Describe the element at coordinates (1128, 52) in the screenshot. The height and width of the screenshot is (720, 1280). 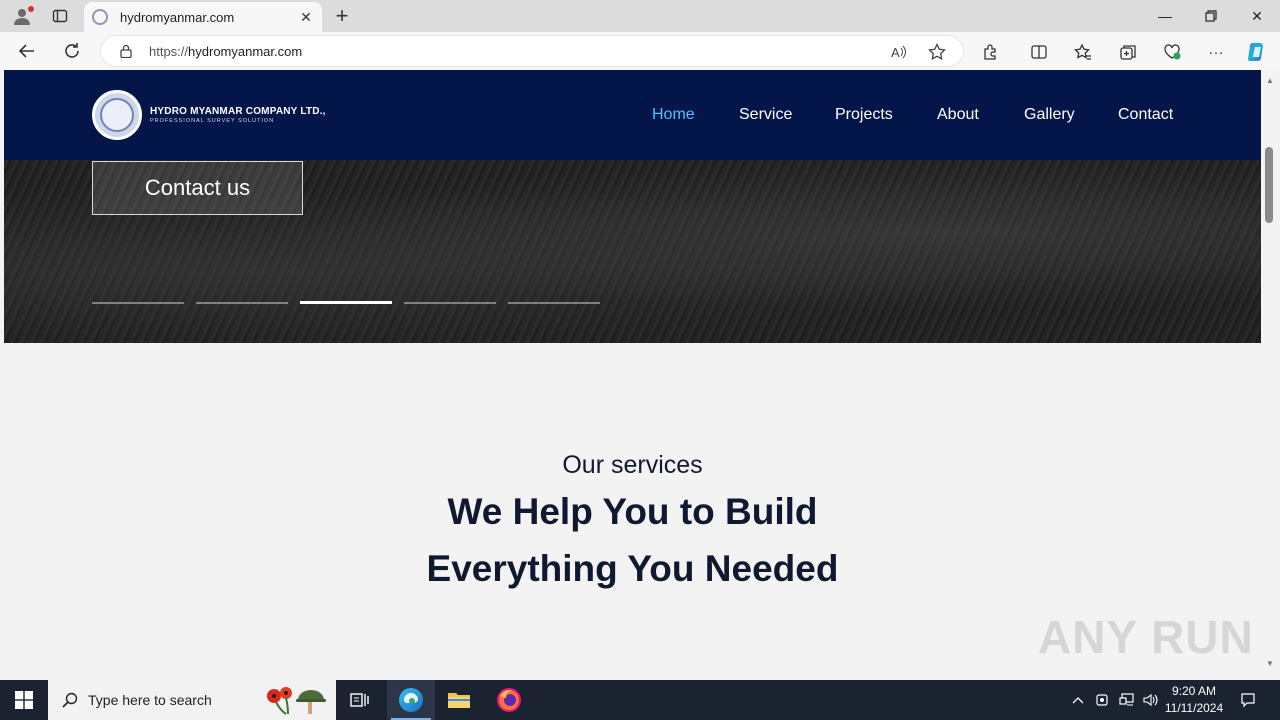
I see `collections-icon` at that location.